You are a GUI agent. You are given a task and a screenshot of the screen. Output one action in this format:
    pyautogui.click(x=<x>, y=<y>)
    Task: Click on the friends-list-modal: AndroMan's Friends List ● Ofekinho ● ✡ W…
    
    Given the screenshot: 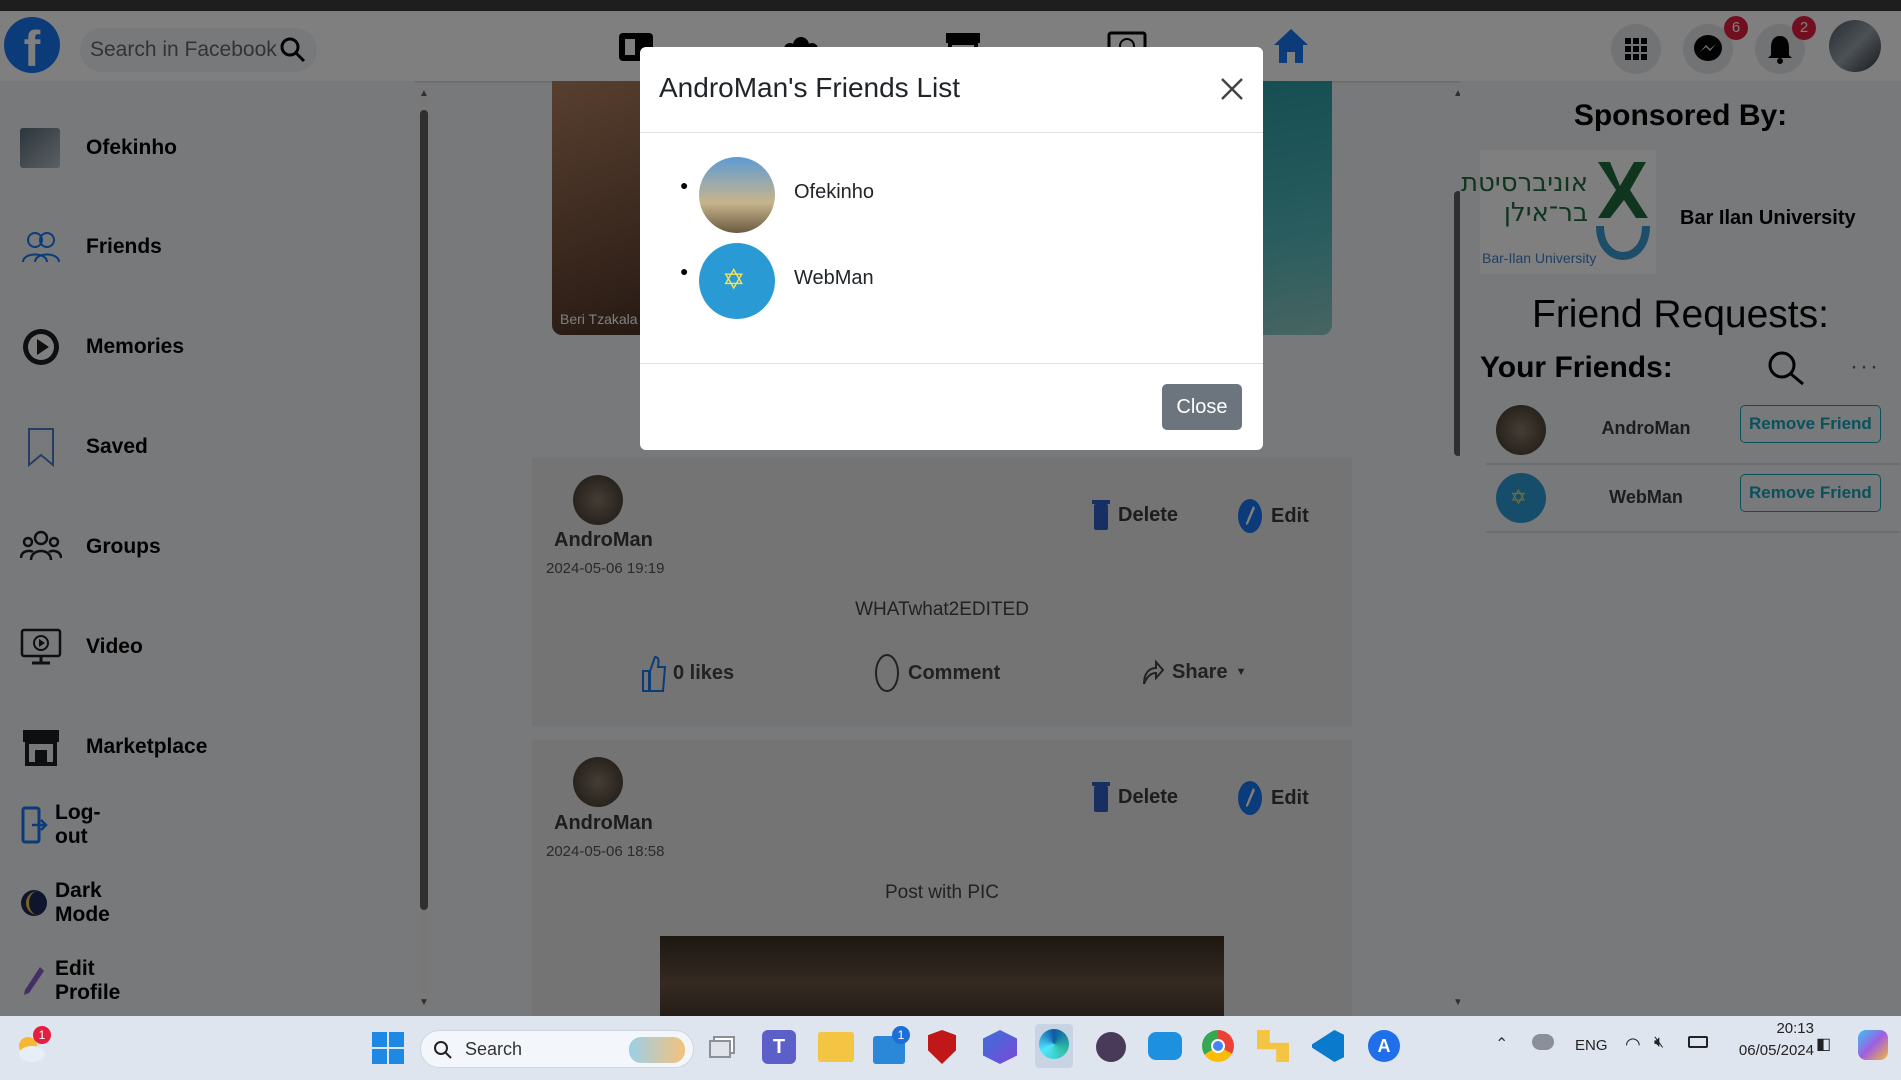 What is the action you would take?
    pyautogui.click(x=951, y=248)
    